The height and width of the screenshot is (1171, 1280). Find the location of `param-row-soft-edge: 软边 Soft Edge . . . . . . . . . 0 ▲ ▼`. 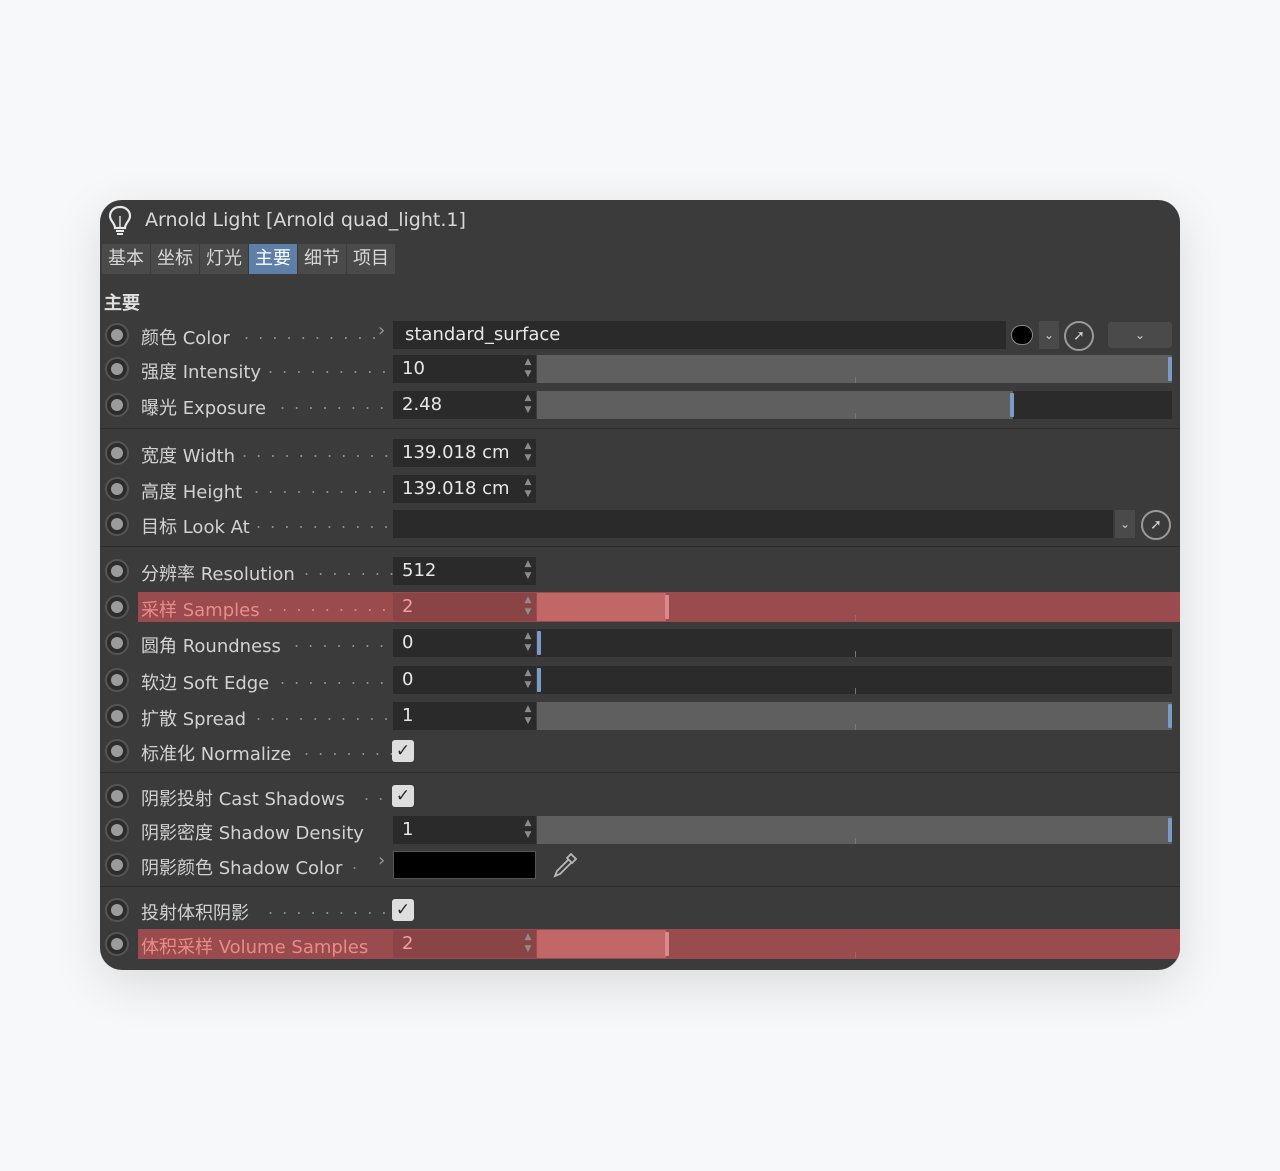

param-row-soft-edge: 软边 Soft Edge . . . . . . . . . 0 ▲ ▼ is located at coordinates (640, 680).